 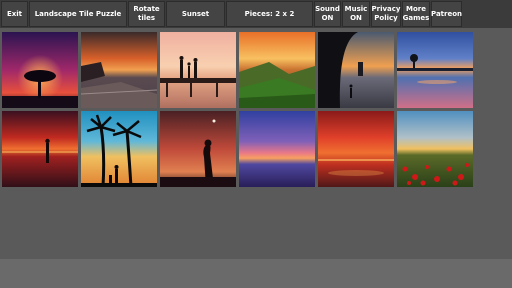 What do you see at coordinates (356, 149) in the screenshot?
I see `puzzle-thumbnail-red-clouds` at bounding box center [356, 149].